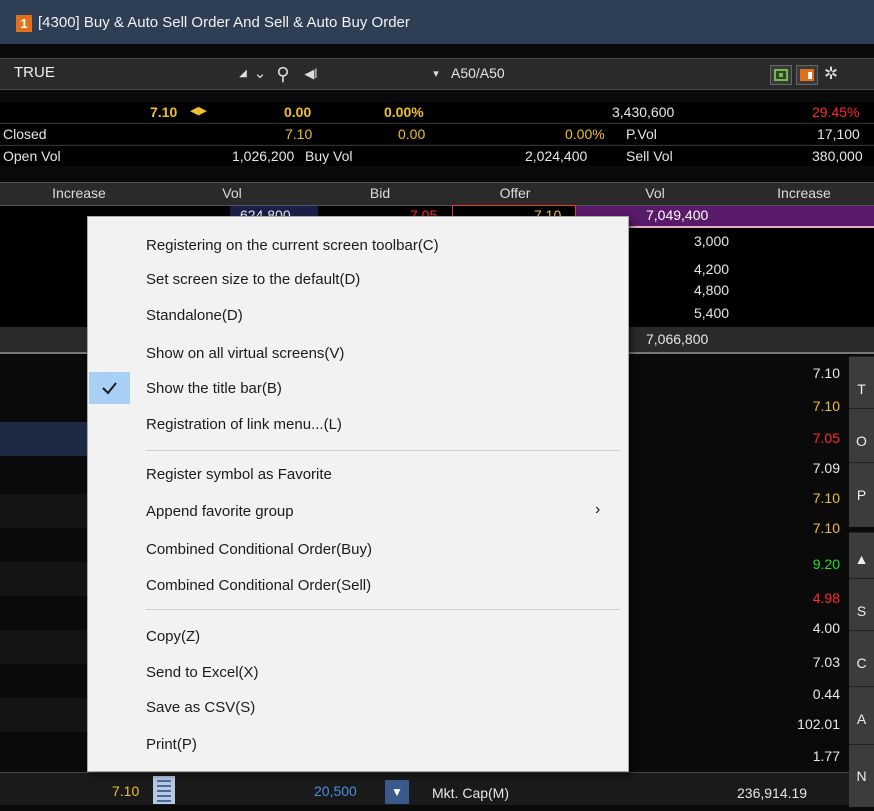 Image resolution: width=874 pixels, height=811 pixels. What do you see at coordinates (358, 707) in the screenshot?
I see `menu-item-save-csv: Save as CSV(S)` at bounding box center [358, 707].